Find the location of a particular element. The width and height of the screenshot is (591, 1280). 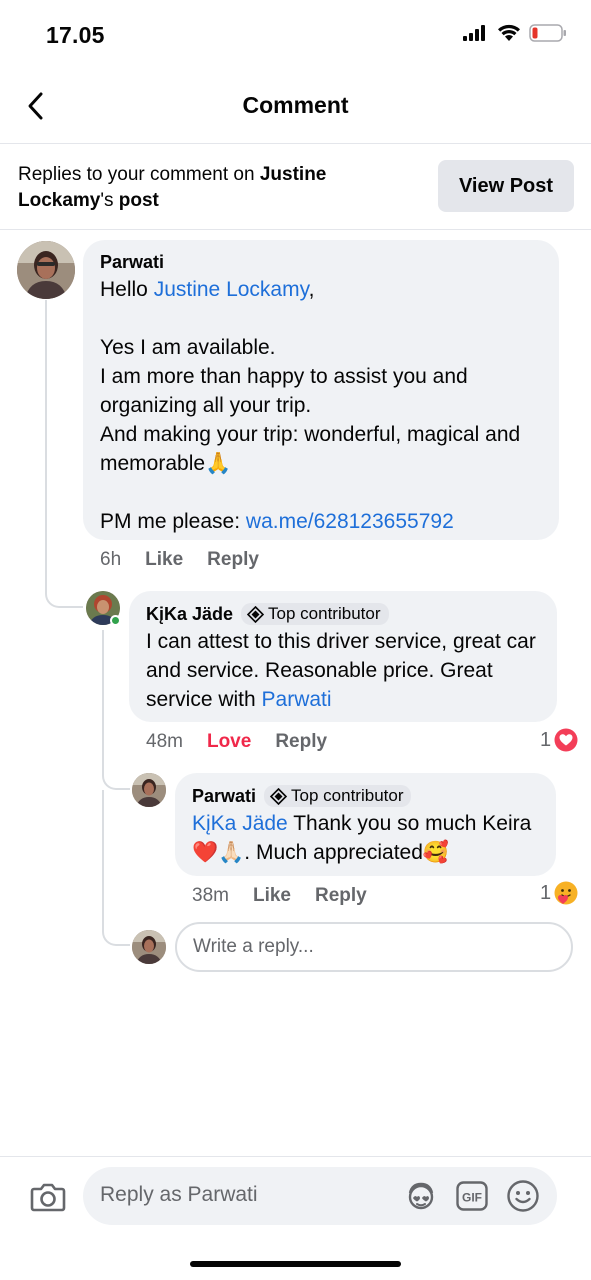

page-title: Comment is located at coordinates (295, 105).